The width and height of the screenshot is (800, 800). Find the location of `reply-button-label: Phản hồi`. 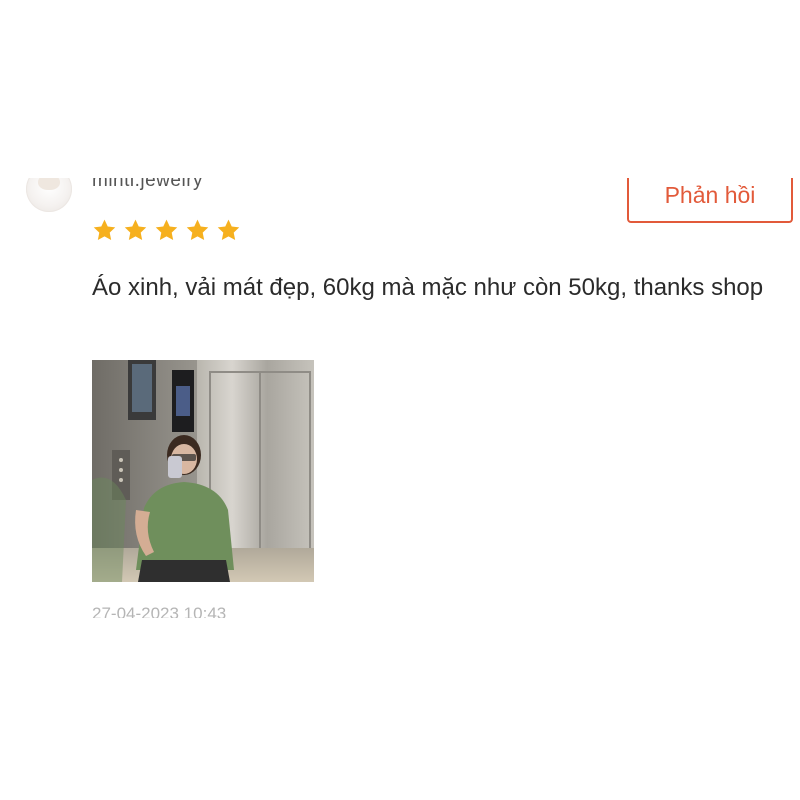

reply-button-label: Phản hồi is located at coordinates (710, 195).